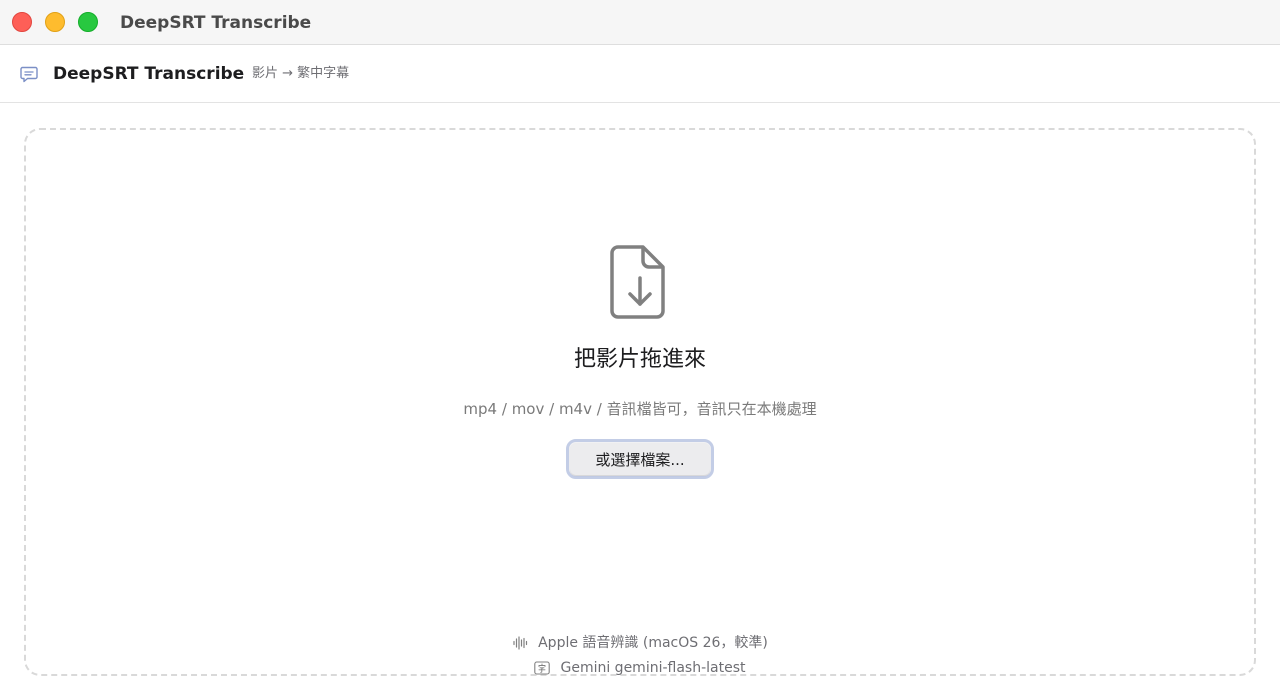 The height and width of the screenshot is (700, 1280). Describe the element at coordinates (639, 359) in the screenshot. I see `drop-title: 把影片拖進來` at that location.